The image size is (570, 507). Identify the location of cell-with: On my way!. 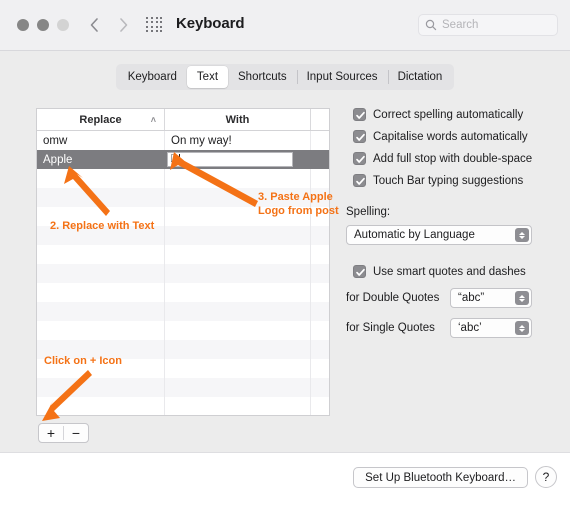
(238, 140).